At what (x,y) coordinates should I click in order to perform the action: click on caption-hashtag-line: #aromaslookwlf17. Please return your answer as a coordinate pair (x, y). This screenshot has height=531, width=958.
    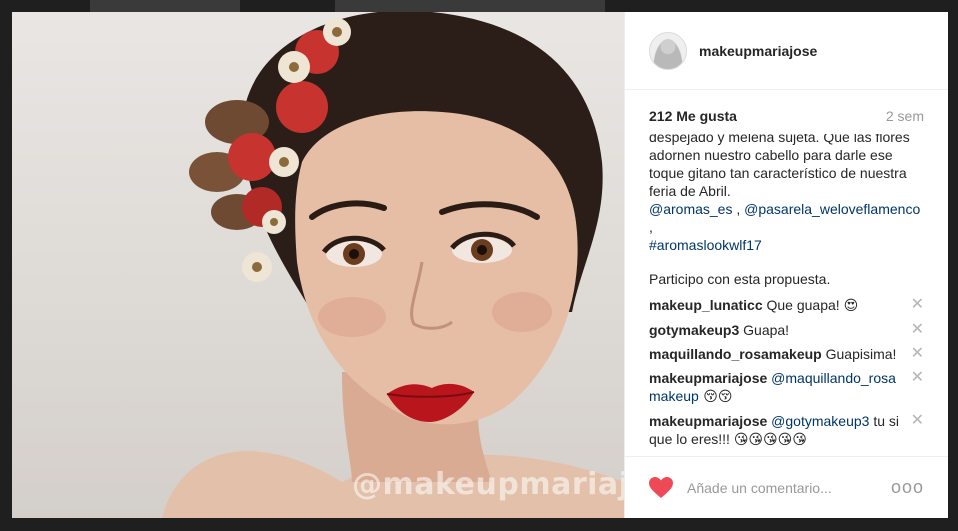
    Looking at the image, I should click on (786, 245).